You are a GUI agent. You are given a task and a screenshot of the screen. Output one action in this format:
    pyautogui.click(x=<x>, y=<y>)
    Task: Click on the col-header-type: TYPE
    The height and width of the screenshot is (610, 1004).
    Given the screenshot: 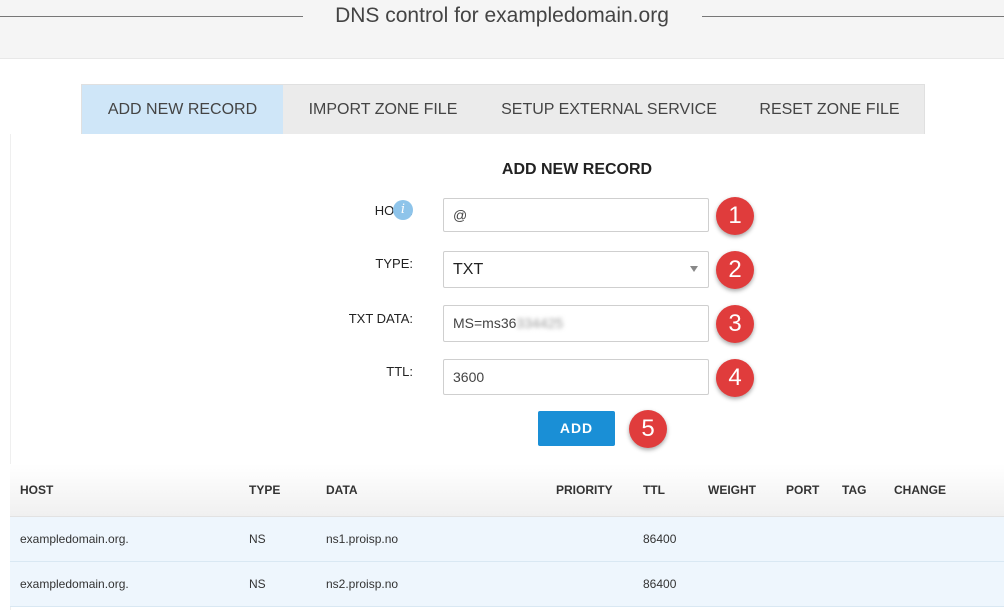 What is the action you would take?
    pyautogui.click(x=287, y=490)
    